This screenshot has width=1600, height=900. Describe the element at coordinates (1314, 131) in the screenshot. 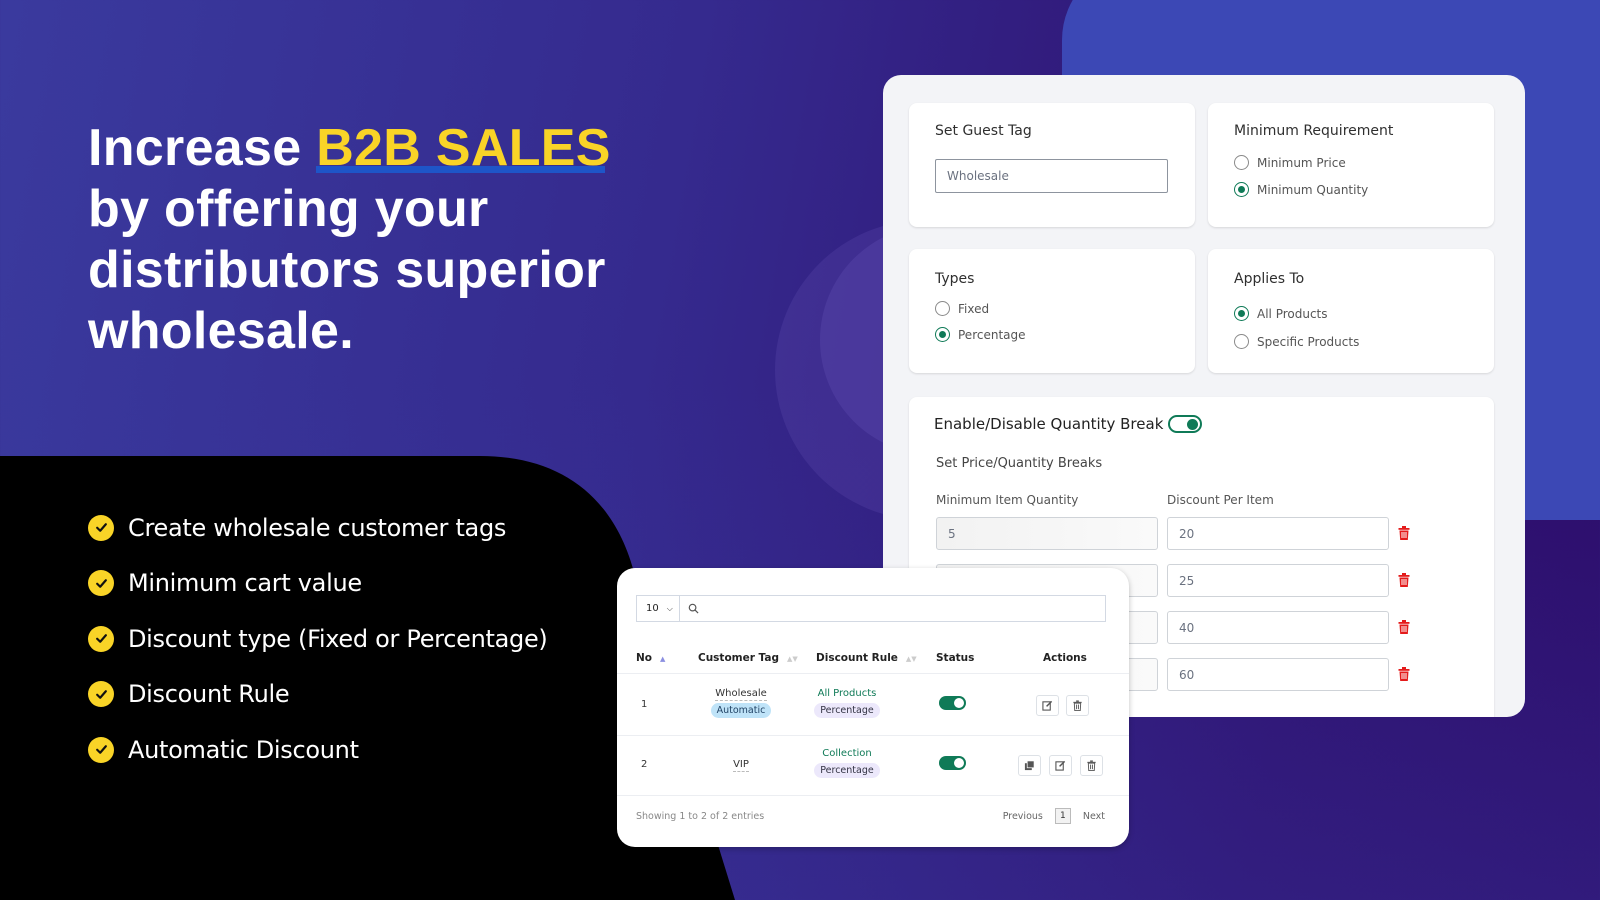

I see `minimum-requirement-title: Minimum Requirement` at that location.